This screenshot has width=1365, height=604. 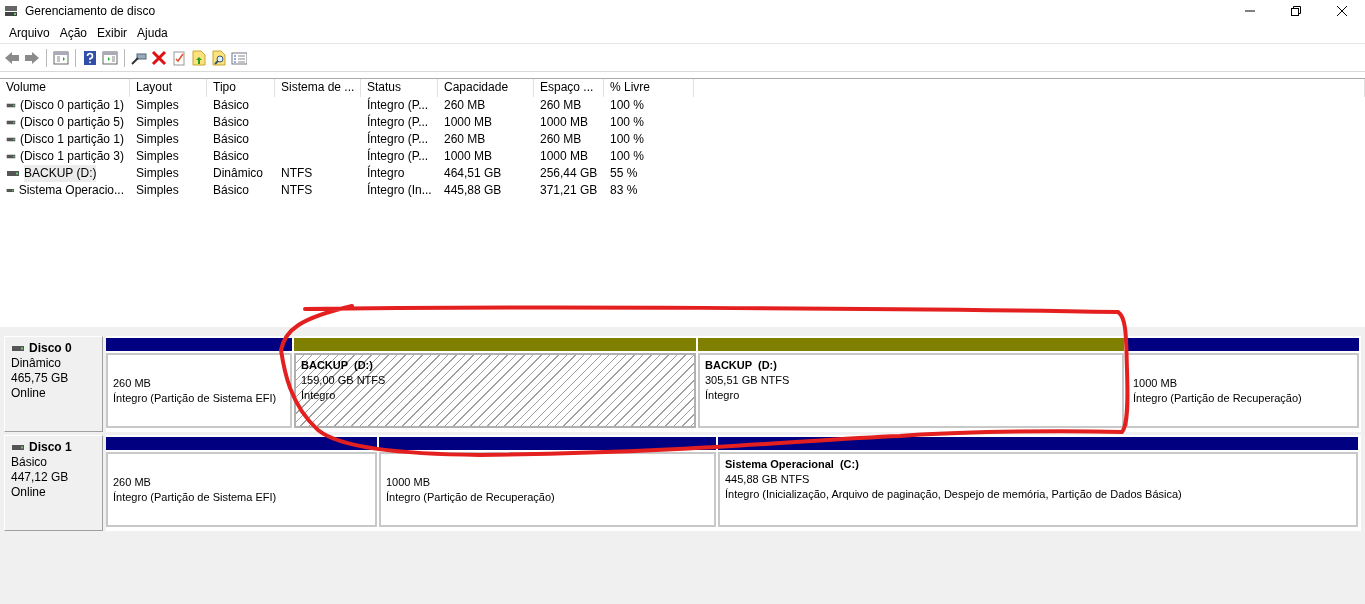 What do you see at coordinates (61, 57) in the screenshot?
I see `console-tree-icon` at bounding box center [61, 57].